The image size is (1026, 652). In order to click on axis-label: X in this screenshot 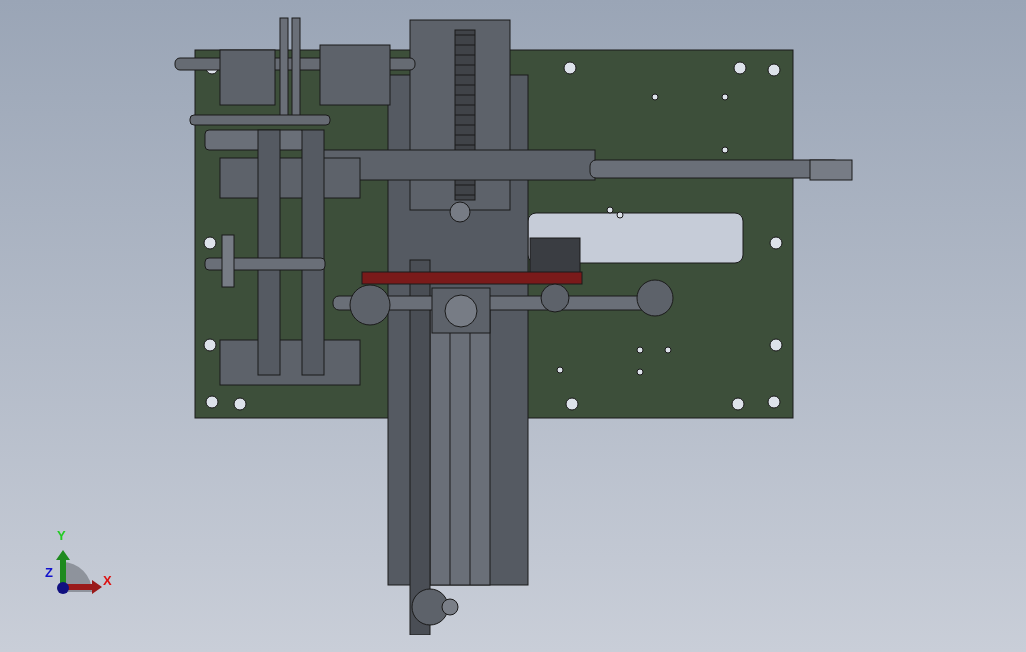, I will do `click(107, 580)`.